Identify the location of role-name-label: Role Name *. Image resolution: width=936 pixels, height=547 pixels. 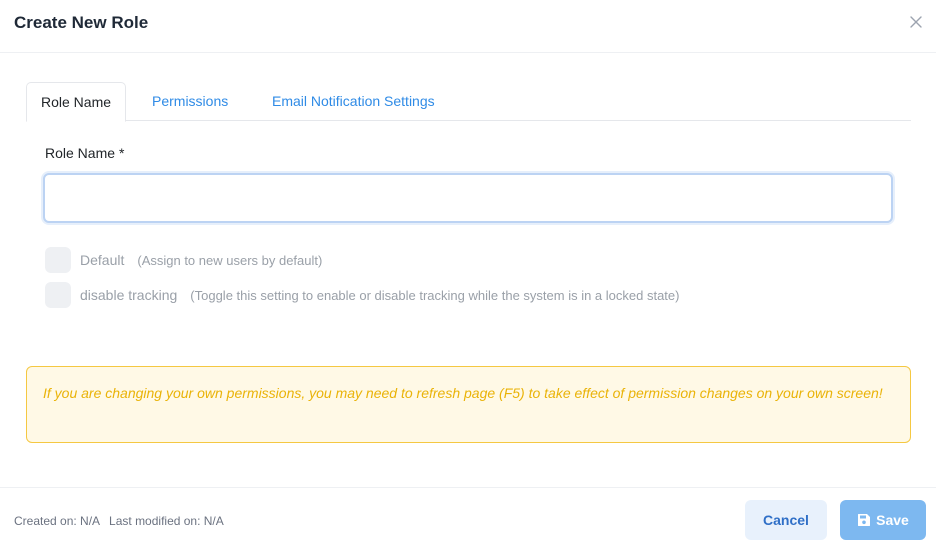
(84, 153).